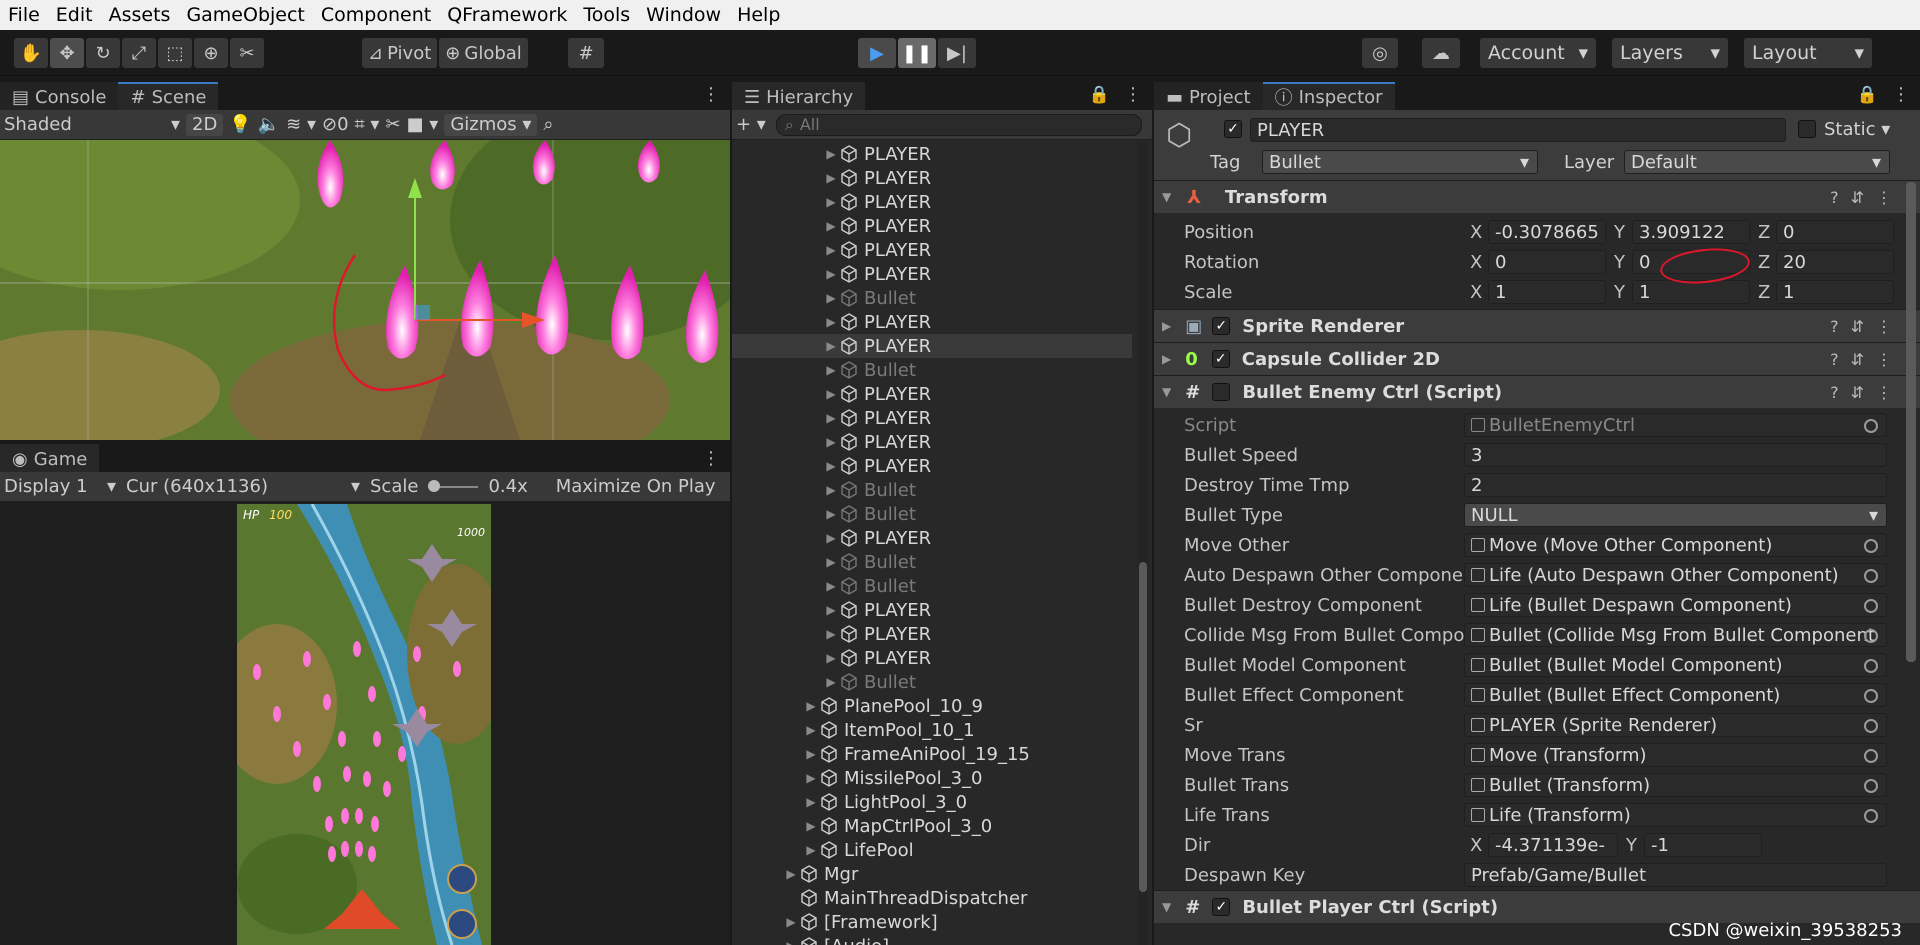 This screenshot has height=945, width=1920. Describe the element at coordinates (932, 706) in the screenshot. I see `hierarchy-item: ▶ PlanePool_10_9` at that location.